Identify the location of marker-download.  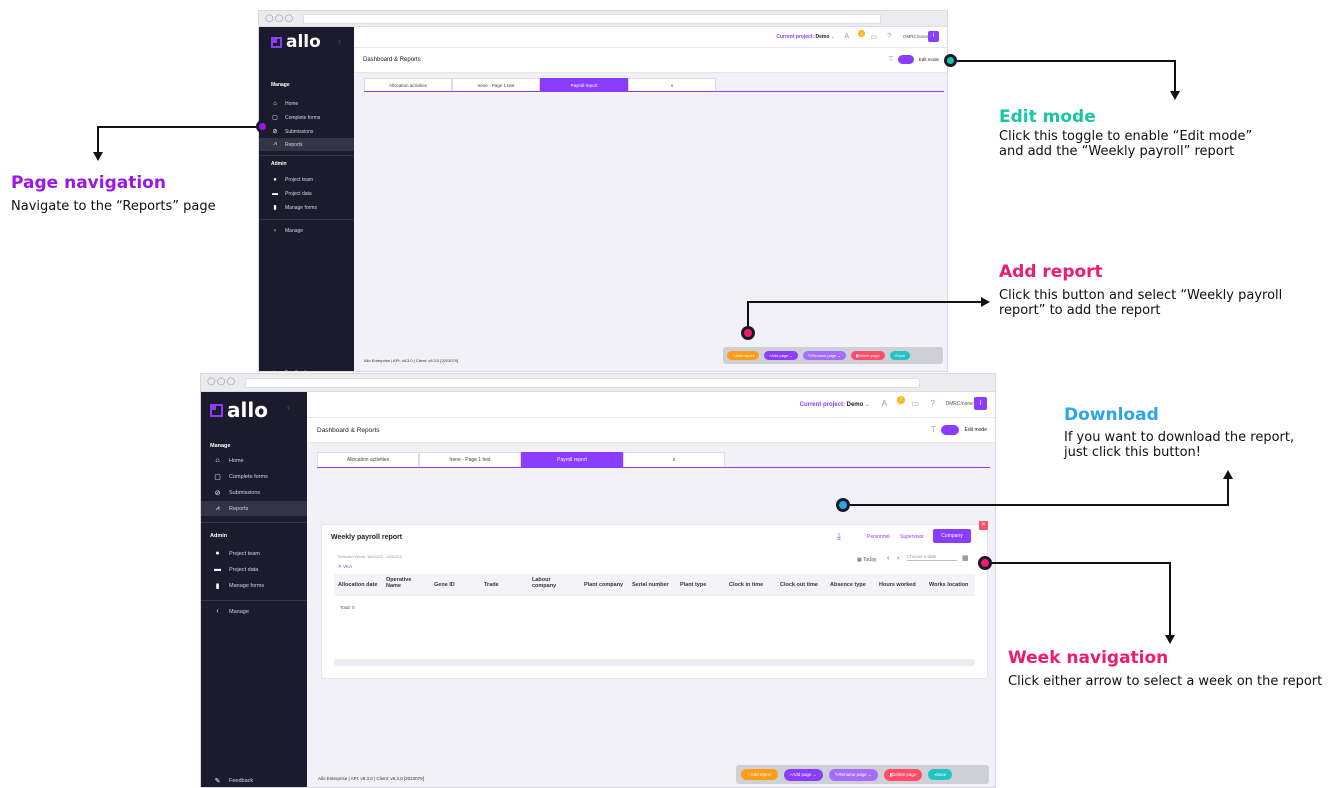
(843, 505).